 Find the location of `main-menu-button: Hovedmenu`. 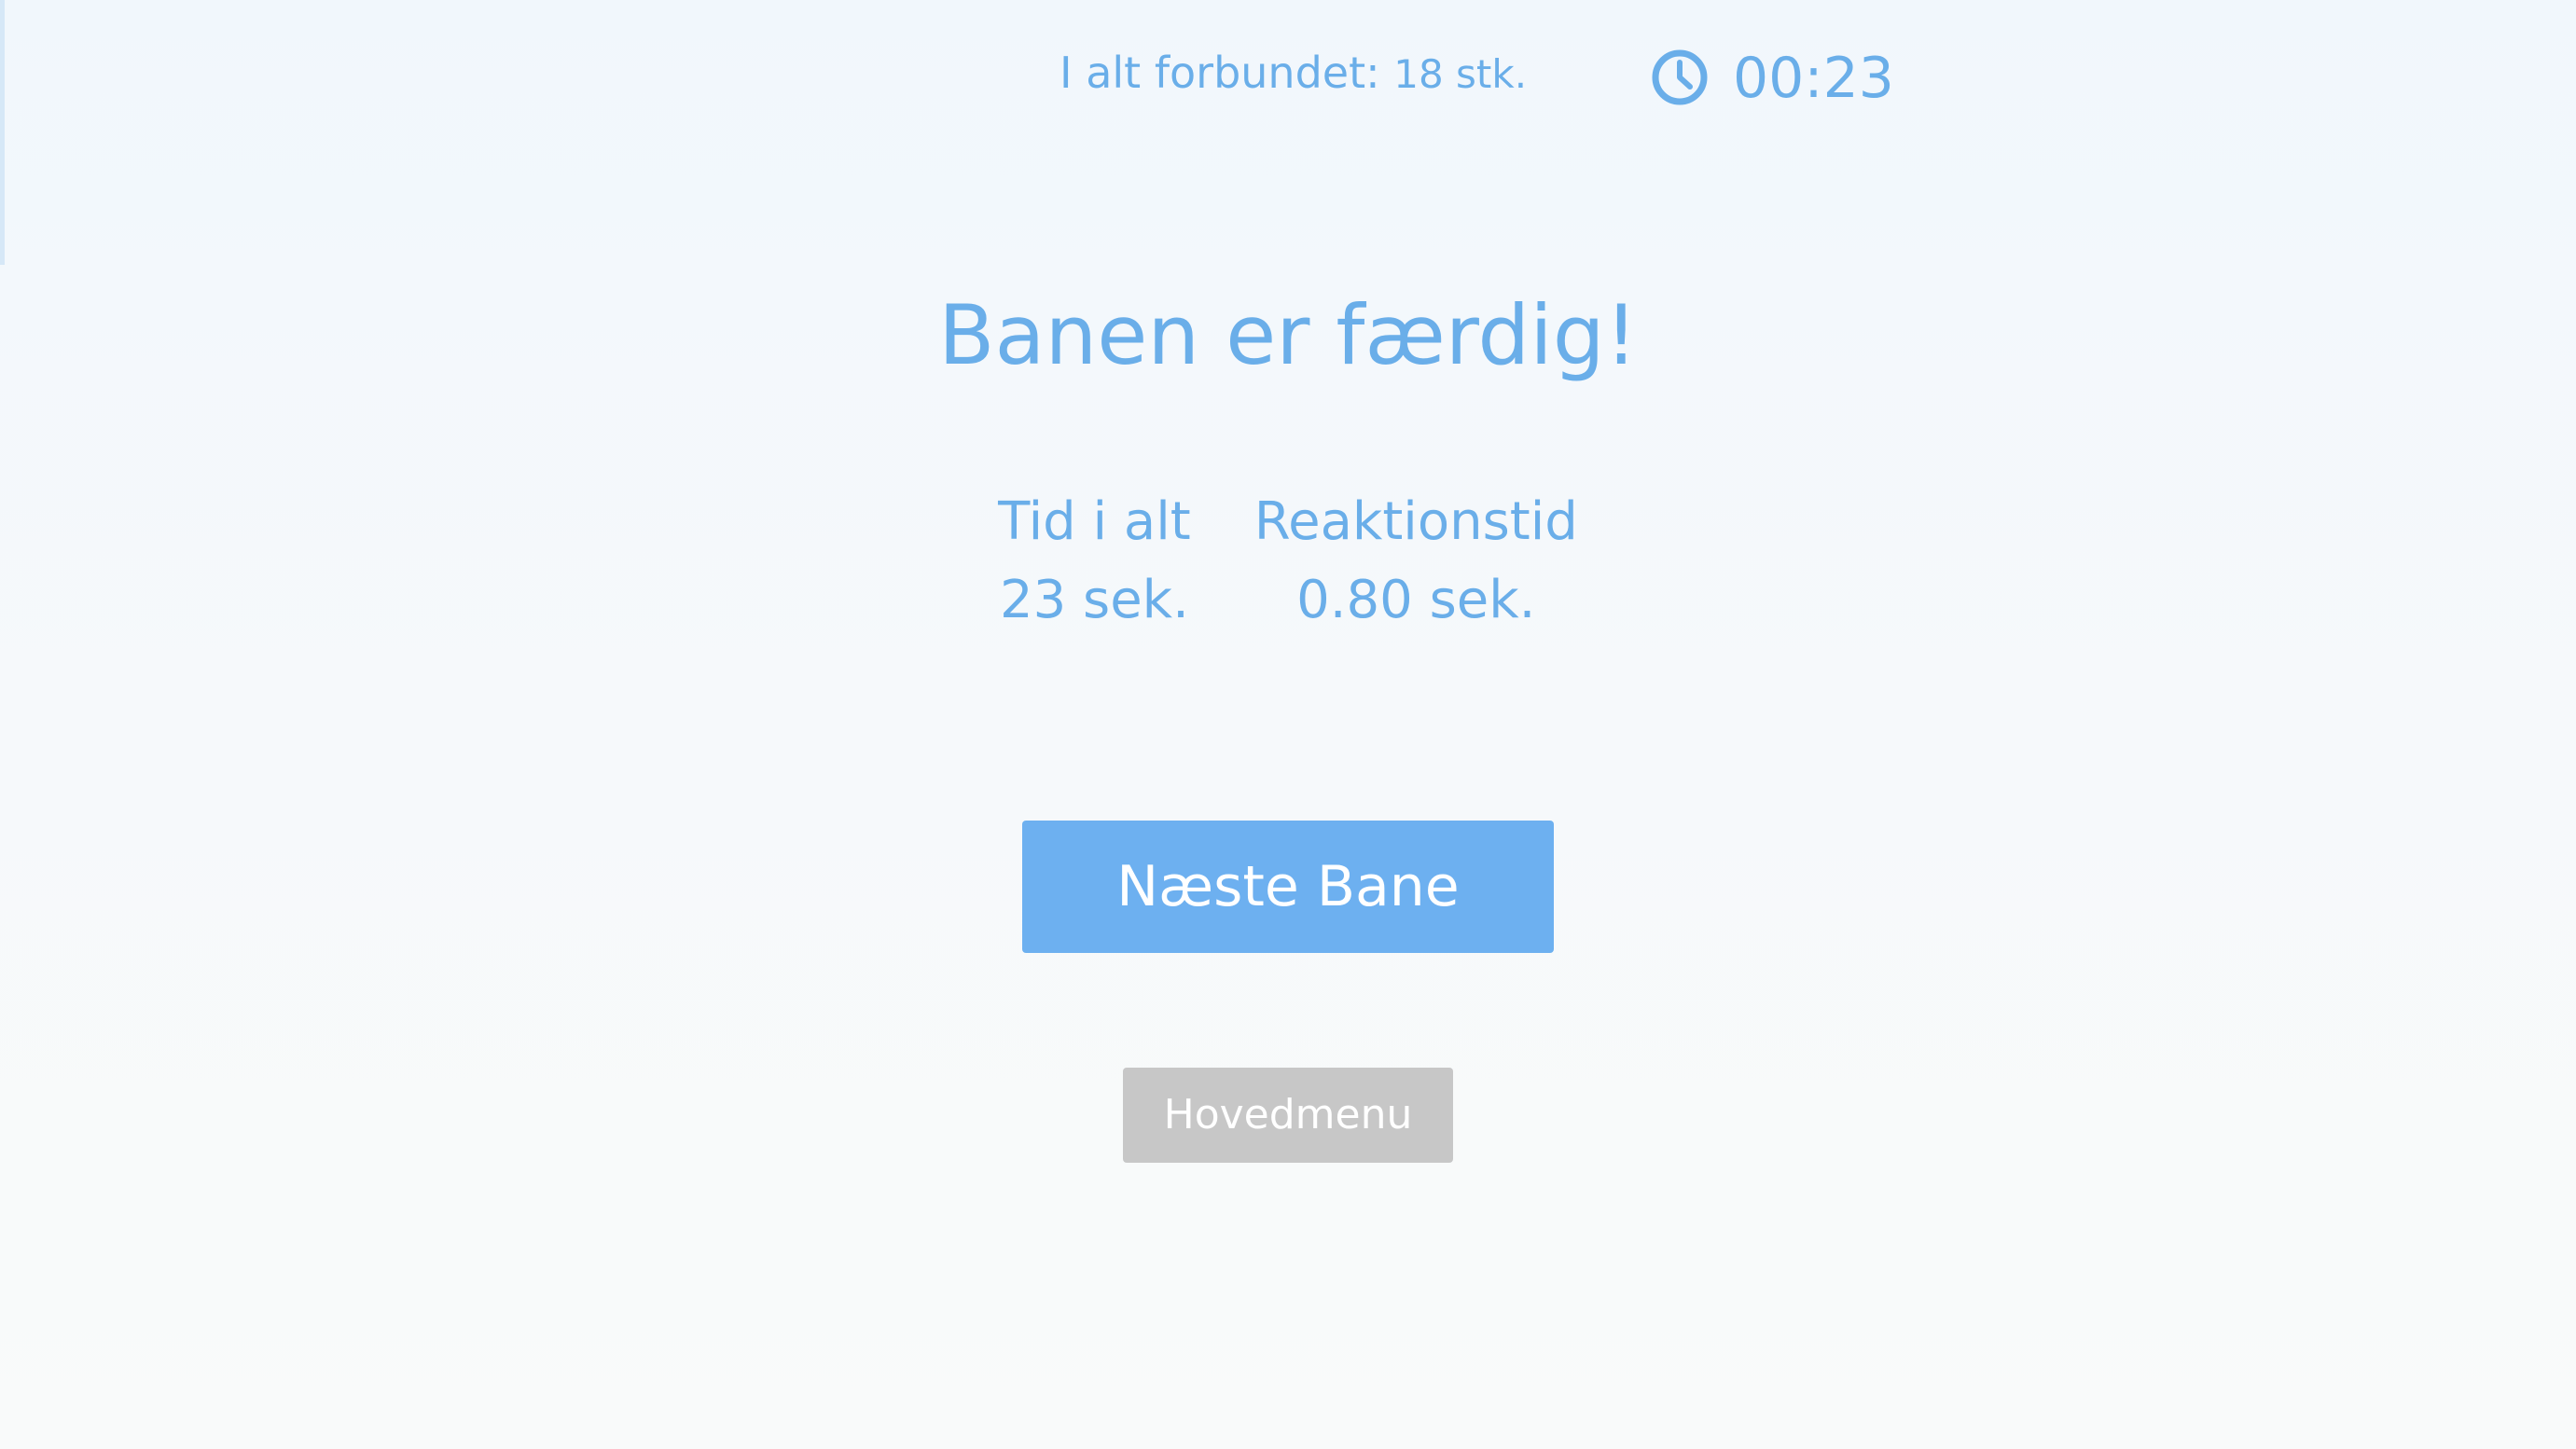

main-menu-button: Hovedmenu is located at coordinates (1288, 1116).